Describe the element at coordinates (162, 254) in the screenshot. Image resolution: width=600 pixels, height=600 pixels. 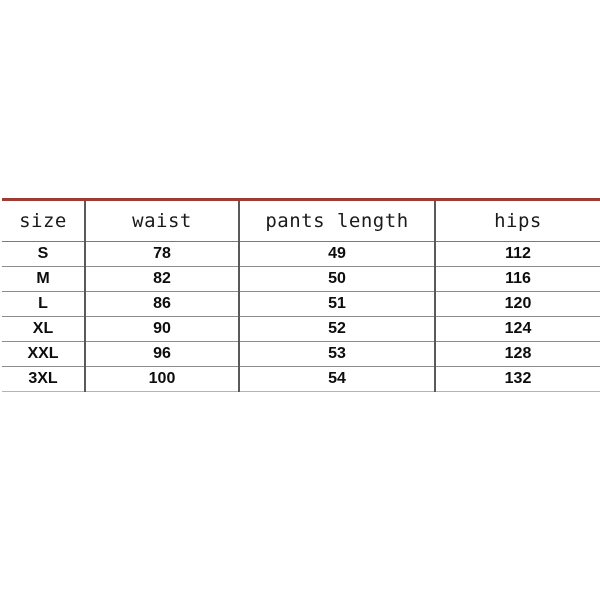
I see `cell-waist: 78` at that location.